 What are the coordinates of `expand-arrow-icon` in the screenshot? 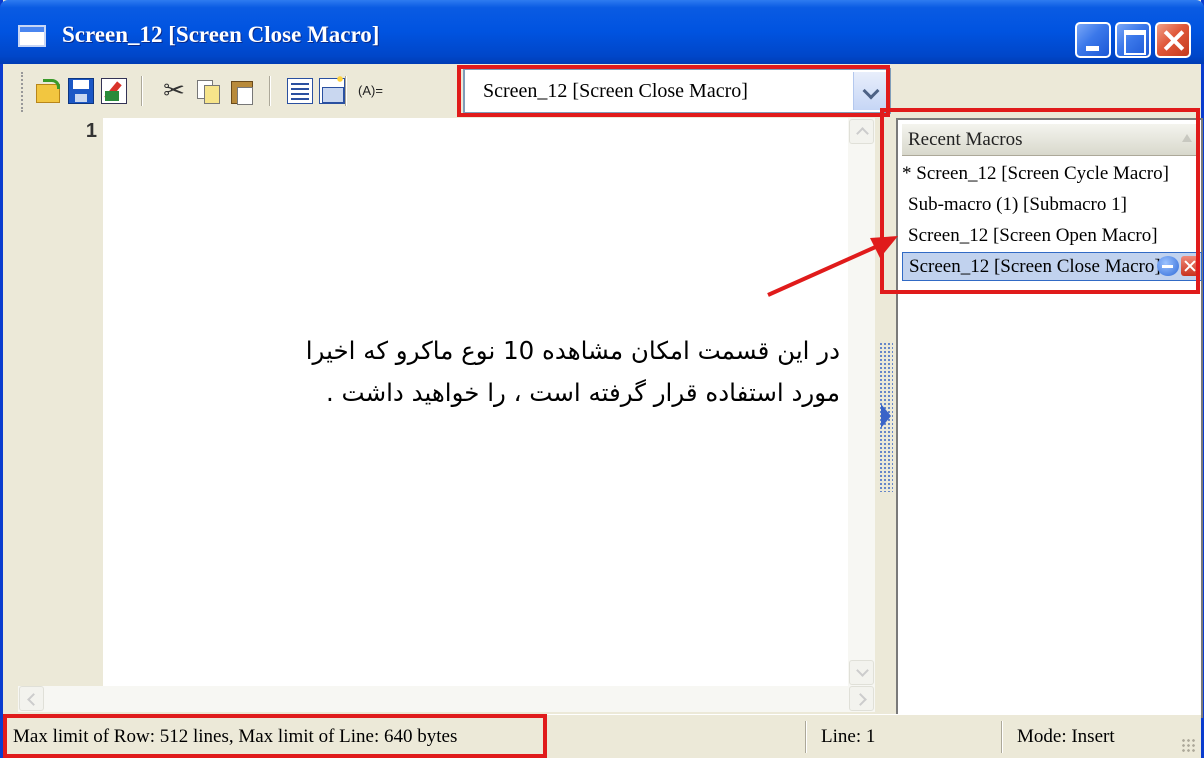 It's located at (886, 416).